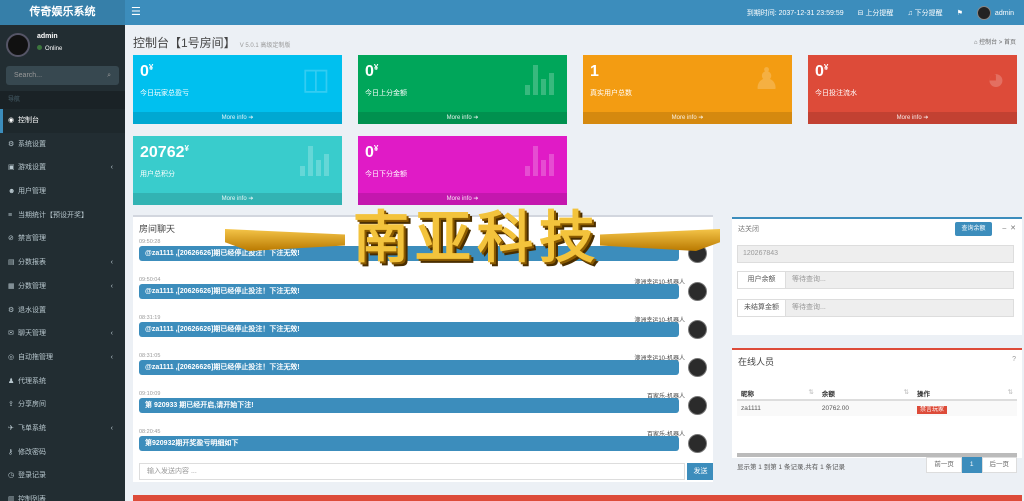 This screenshot has width=1024, height=501. Describe the element at coordinates (62, 145) in the screenshot. I see `sidebar-item-1: ⚙ 系统设置` at that location.